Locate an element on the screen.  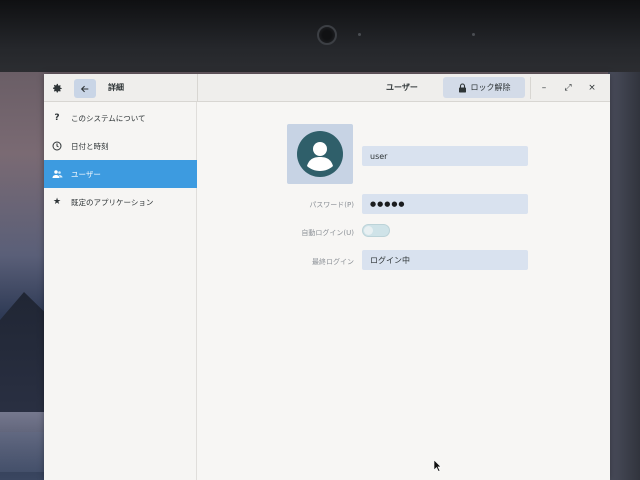
mouse-cursor-icon is located at coordinates (438, 466).